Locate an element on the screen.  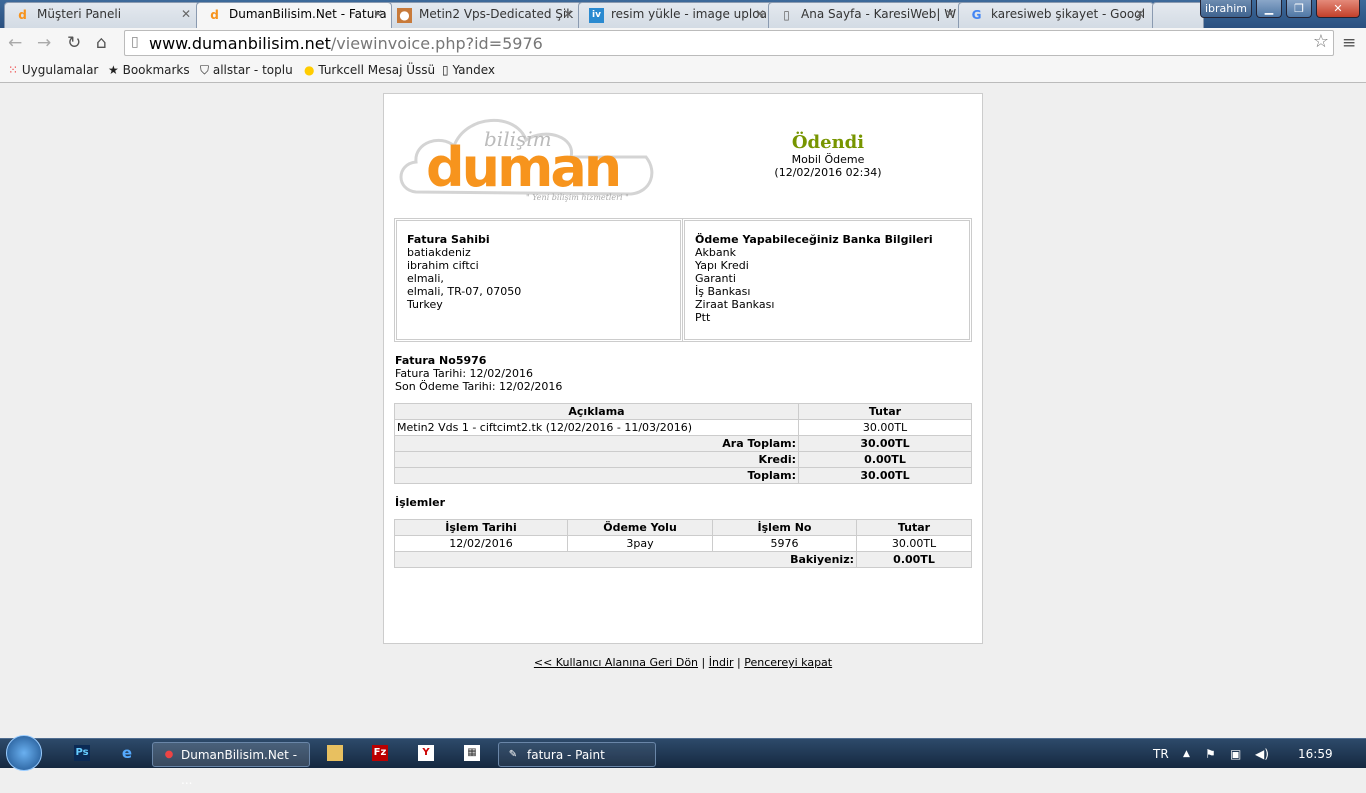
minimize-button: ▁ is located at coordinates (1269, 9).